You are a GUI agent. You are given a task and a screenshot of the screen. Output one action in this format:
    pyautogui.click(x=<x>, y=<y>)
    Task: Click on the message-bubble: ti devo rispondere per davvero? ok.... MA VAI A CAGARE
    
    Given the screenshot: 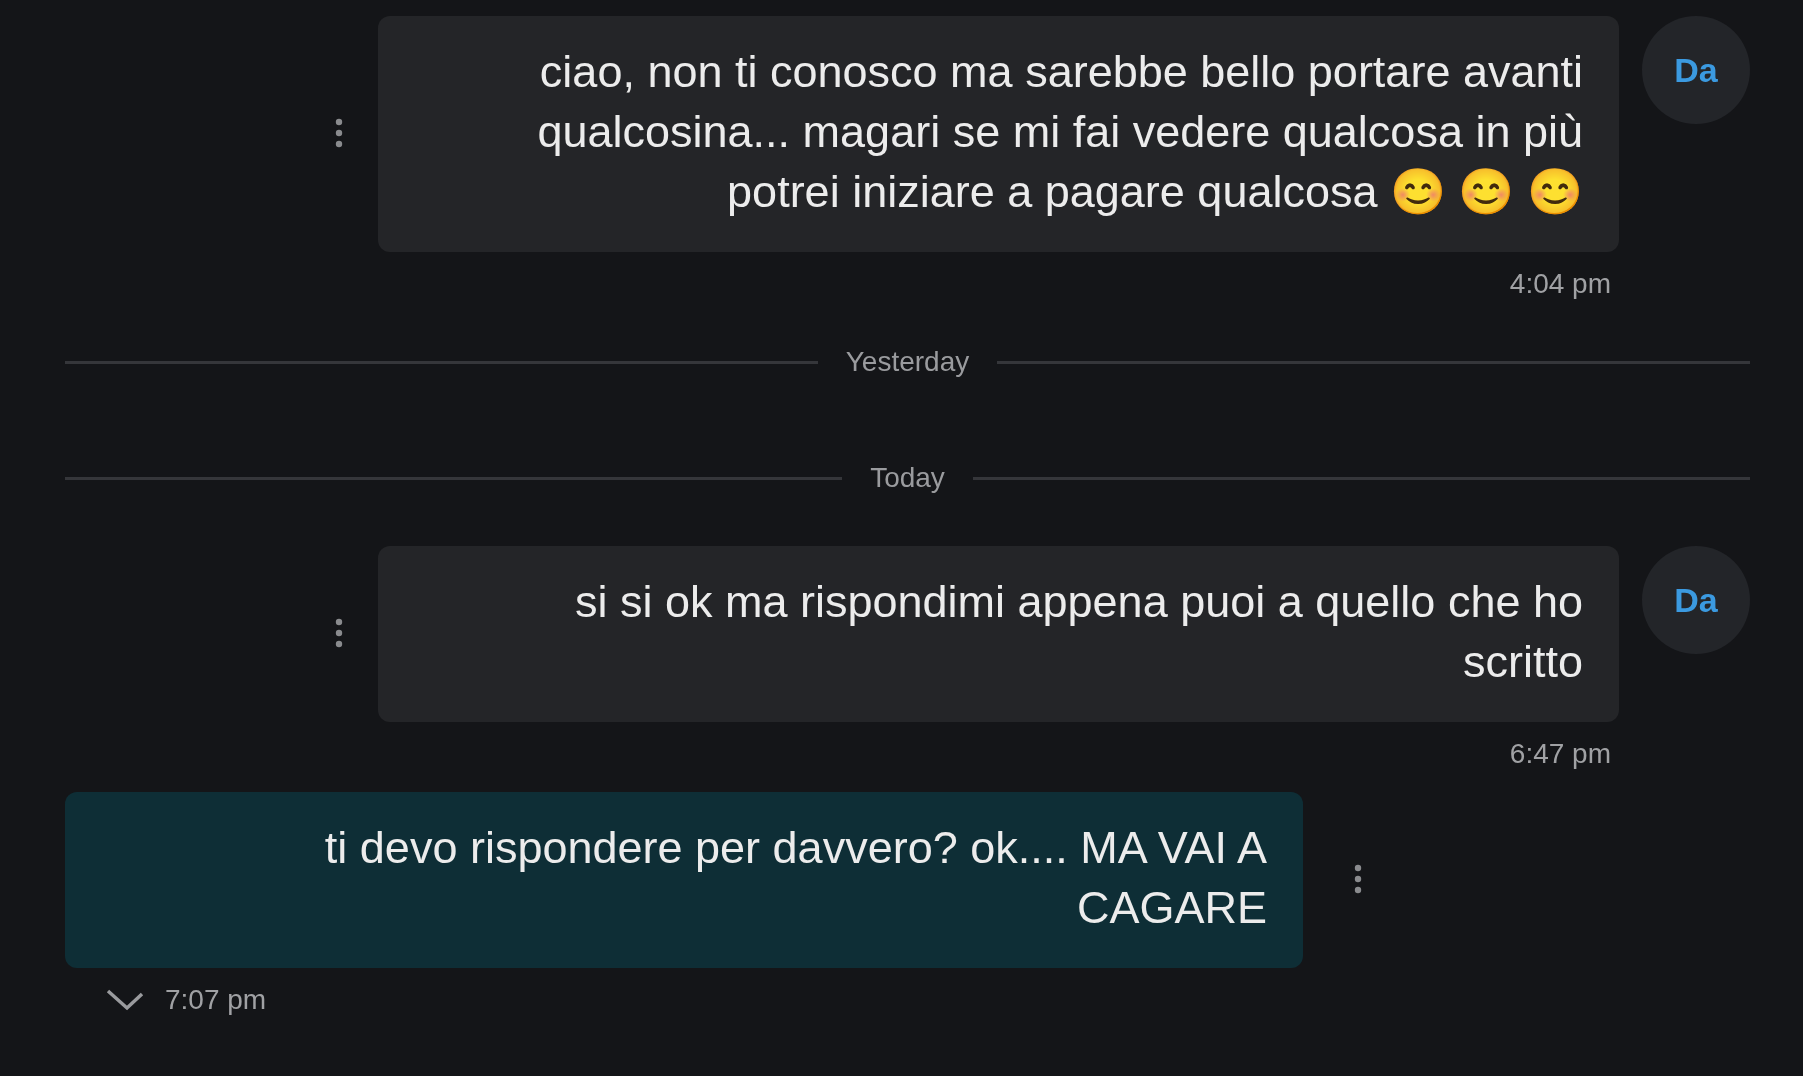 What is the action you would take?
    pyautogui.click(x=684, y=880)
    